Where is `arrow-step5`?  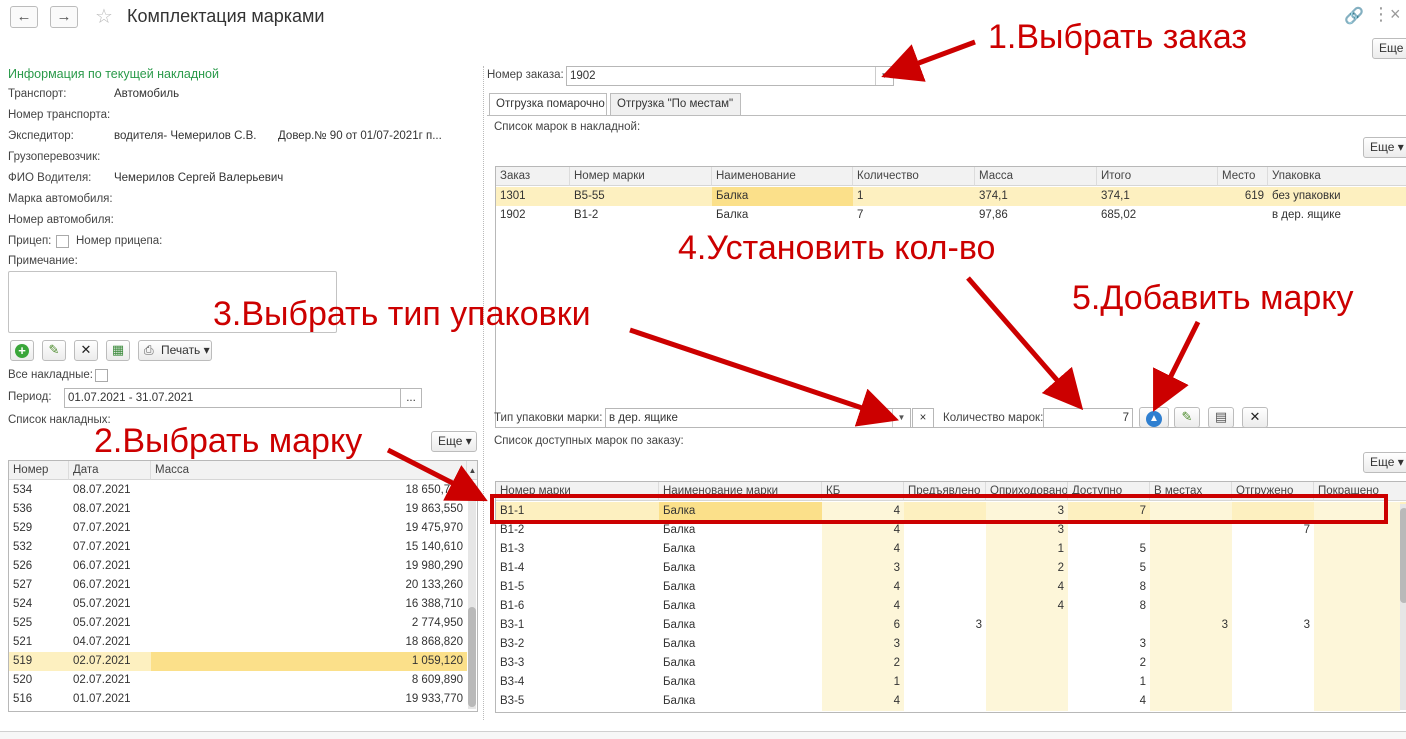
arrow-step5 is located at coordinates (1177, 366).